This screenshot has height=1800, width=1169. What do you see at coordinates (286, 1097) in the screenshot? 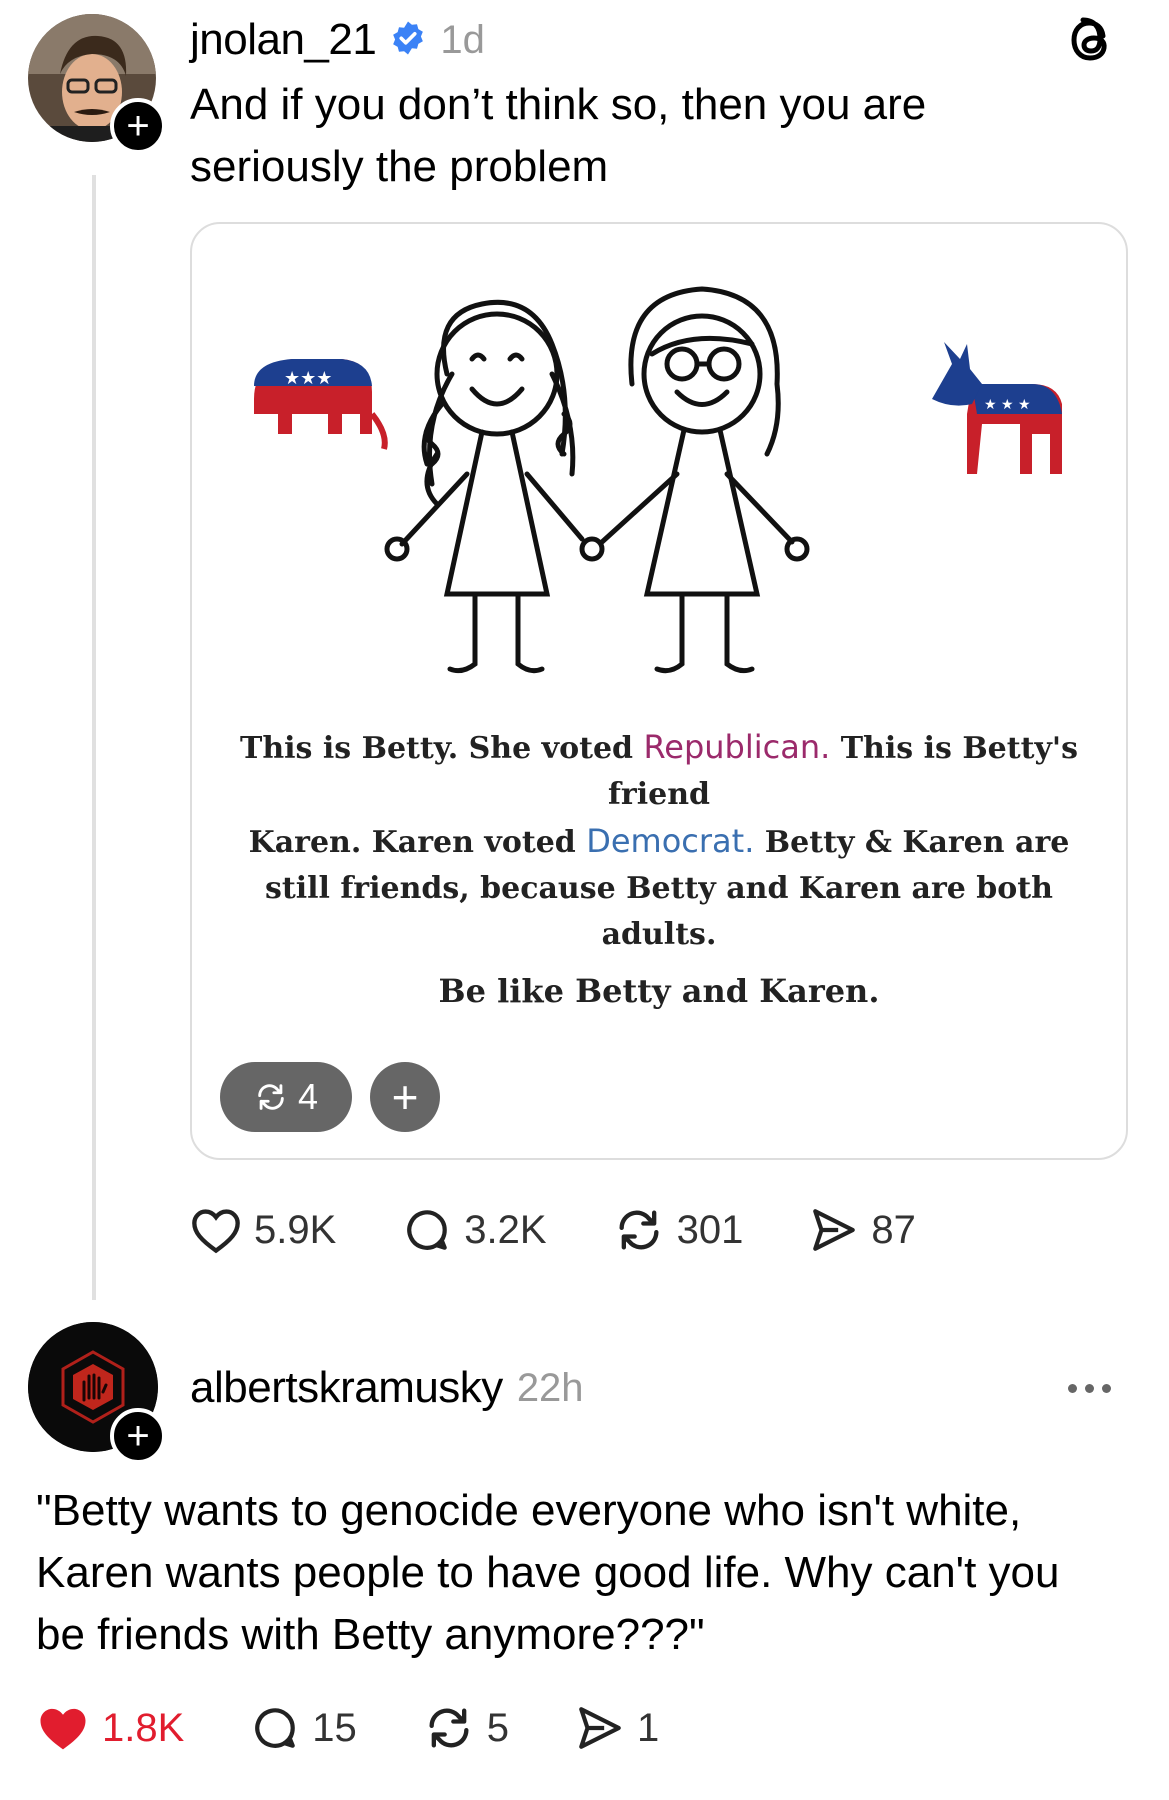
I see `image-repost-count-pill: 4` at bounding box center [286, 1097].